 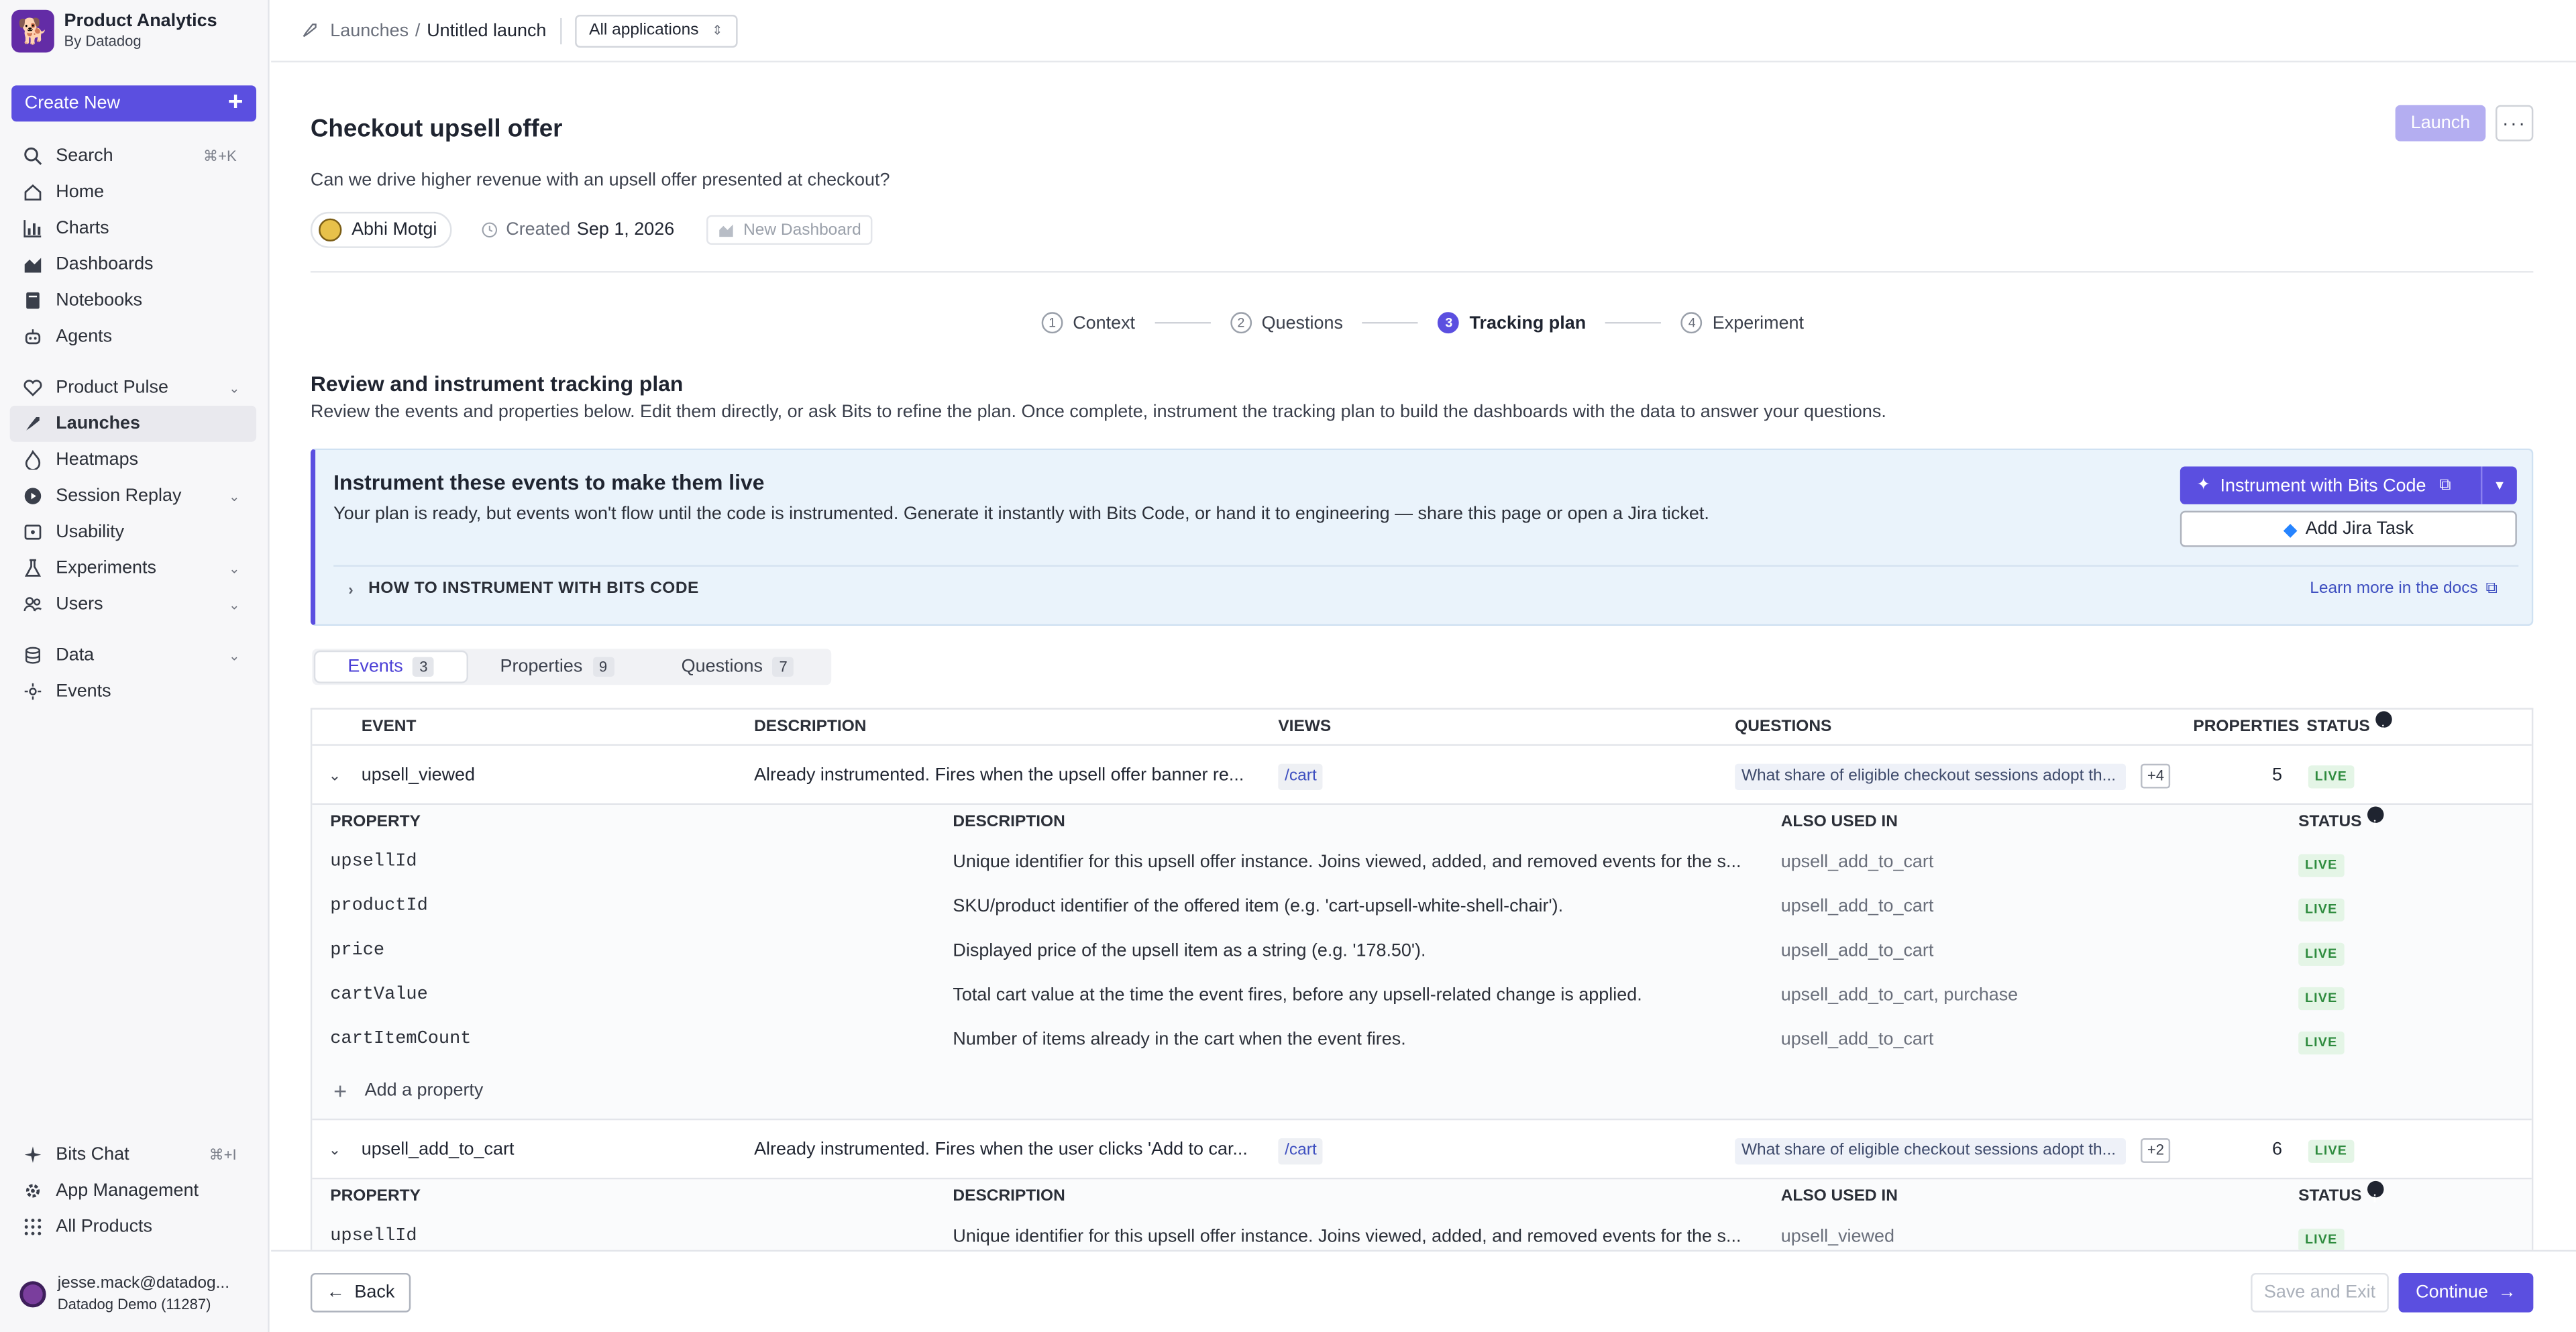 I want to click on sidebar-item-label: Agents, so click(x=84, y=337).